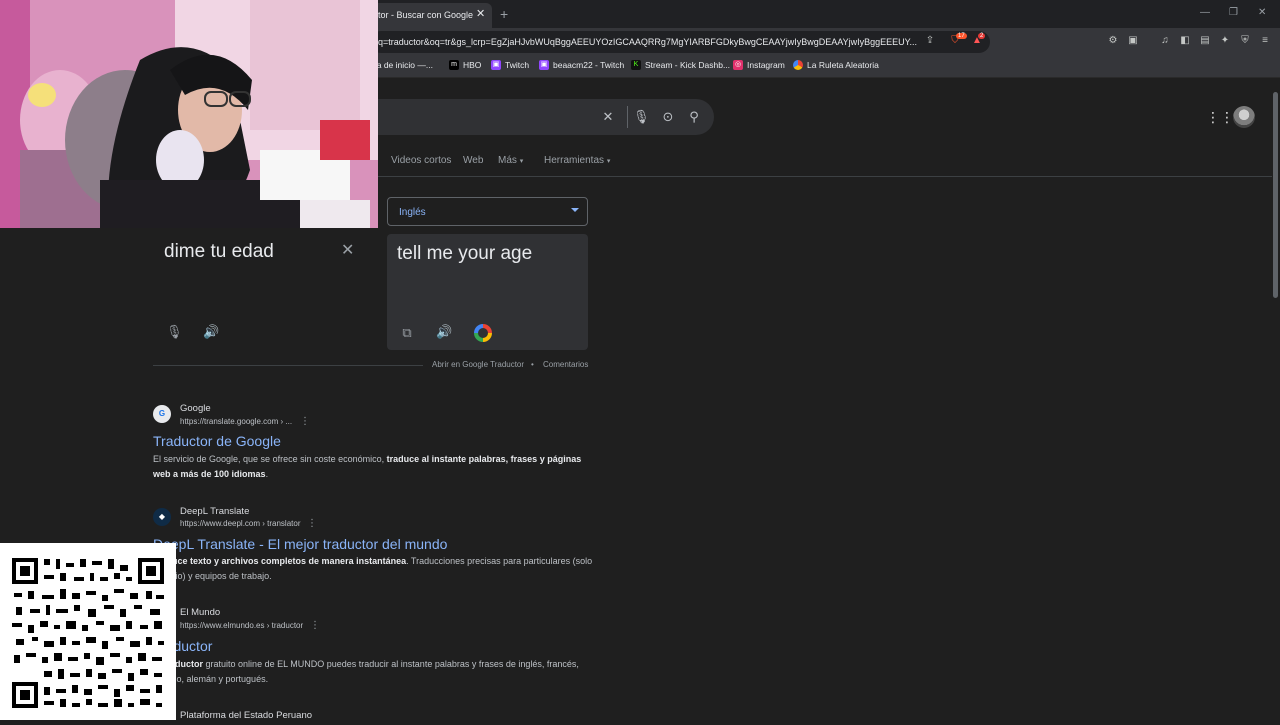 Image resolution: width=1280 pixels, height=725 pixels. I want to click on bookmark-ruleta: La Ruleta Aleatoria, so click(836, 65).